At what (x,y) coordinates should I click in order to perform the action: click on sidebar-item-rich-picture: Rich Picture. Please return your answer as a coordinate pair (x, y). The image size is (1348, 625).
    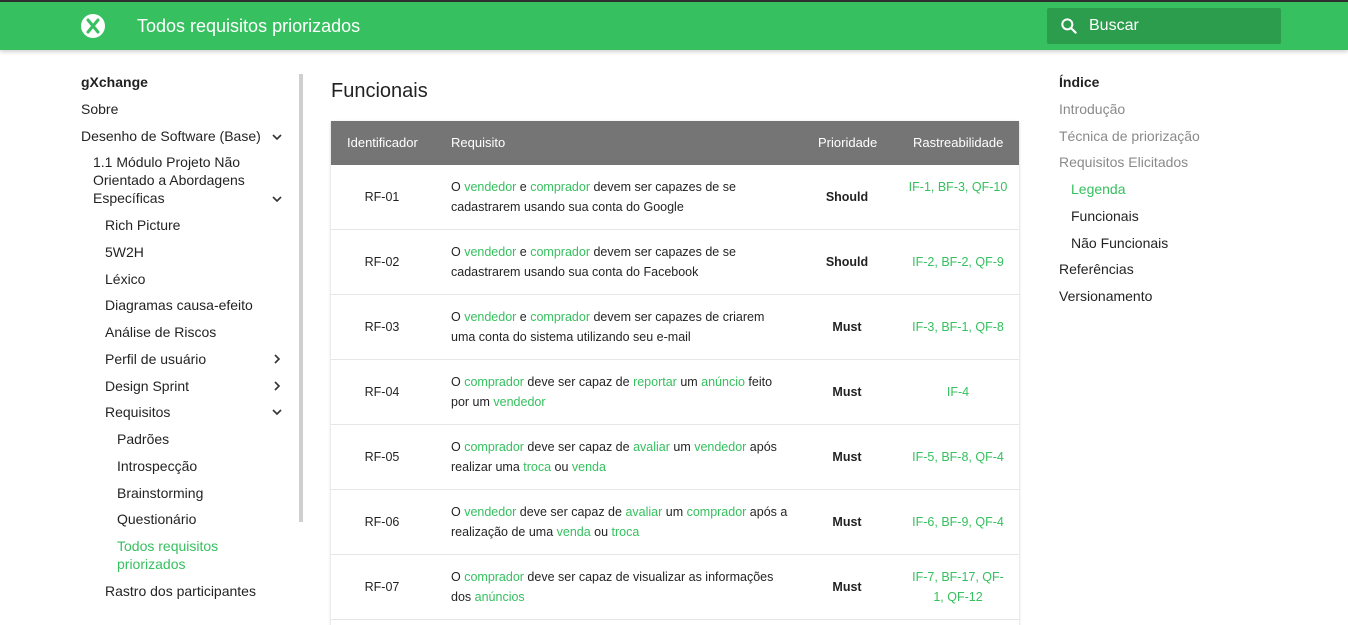
    Looking at the image, I should click on (142, 225).